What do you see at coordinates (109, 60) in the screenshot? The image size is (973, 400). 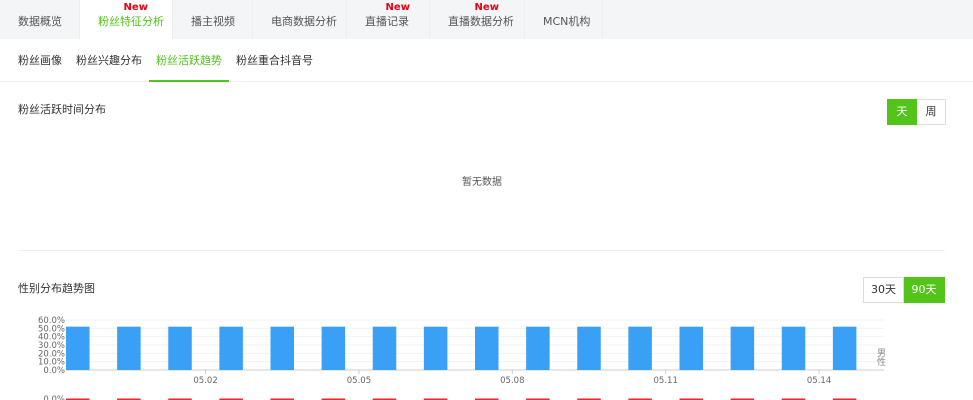 I see `subtab-fan-interests: 粉丝兴趣分布` at bounding box center [109, 60].